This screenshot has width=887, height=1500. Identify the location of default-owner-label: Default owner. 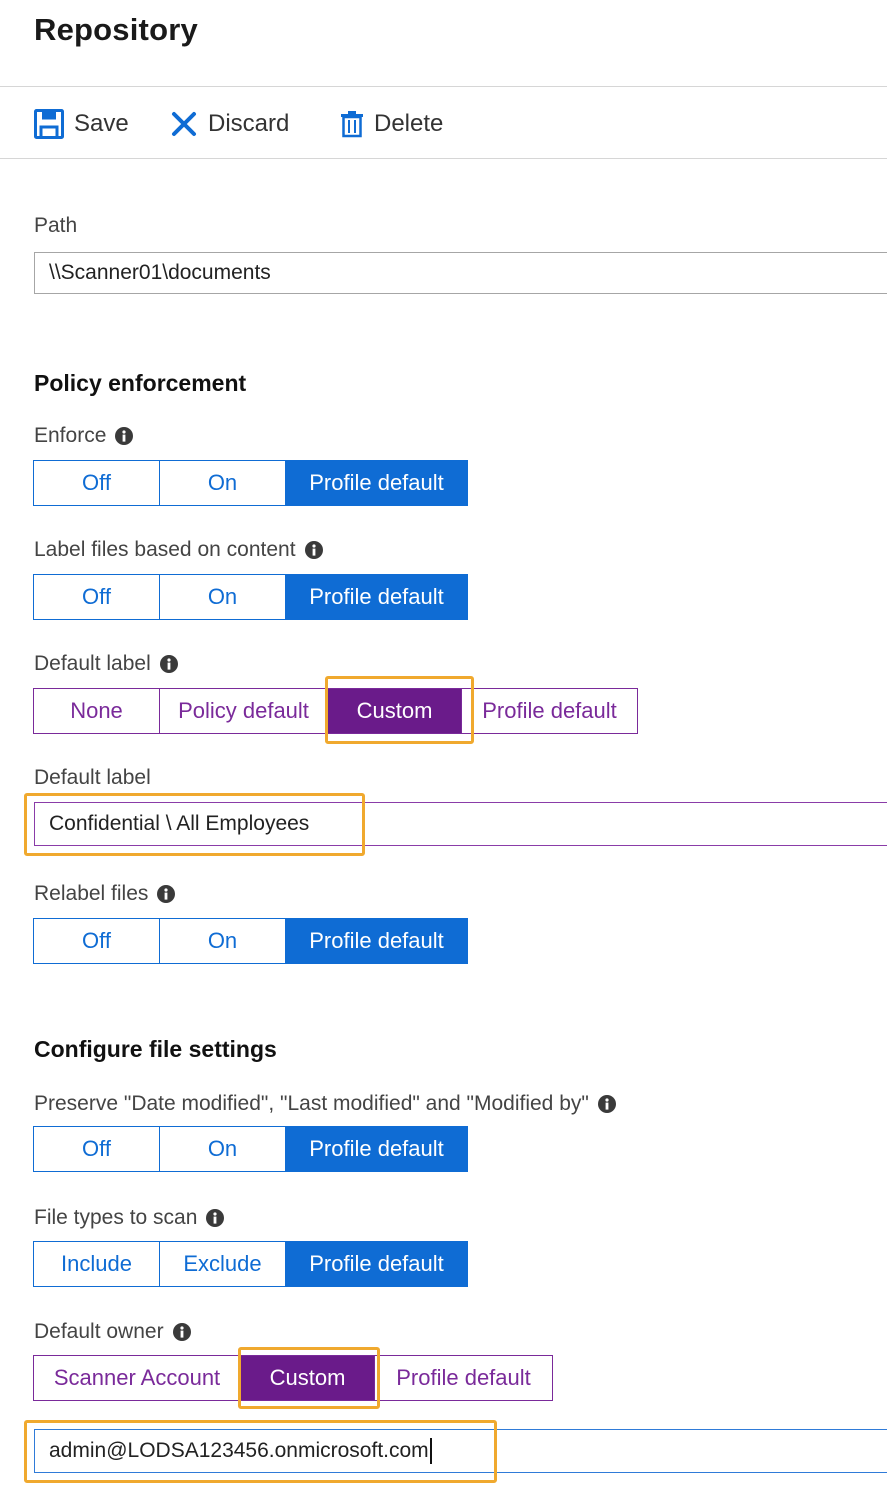
(112, 1332).